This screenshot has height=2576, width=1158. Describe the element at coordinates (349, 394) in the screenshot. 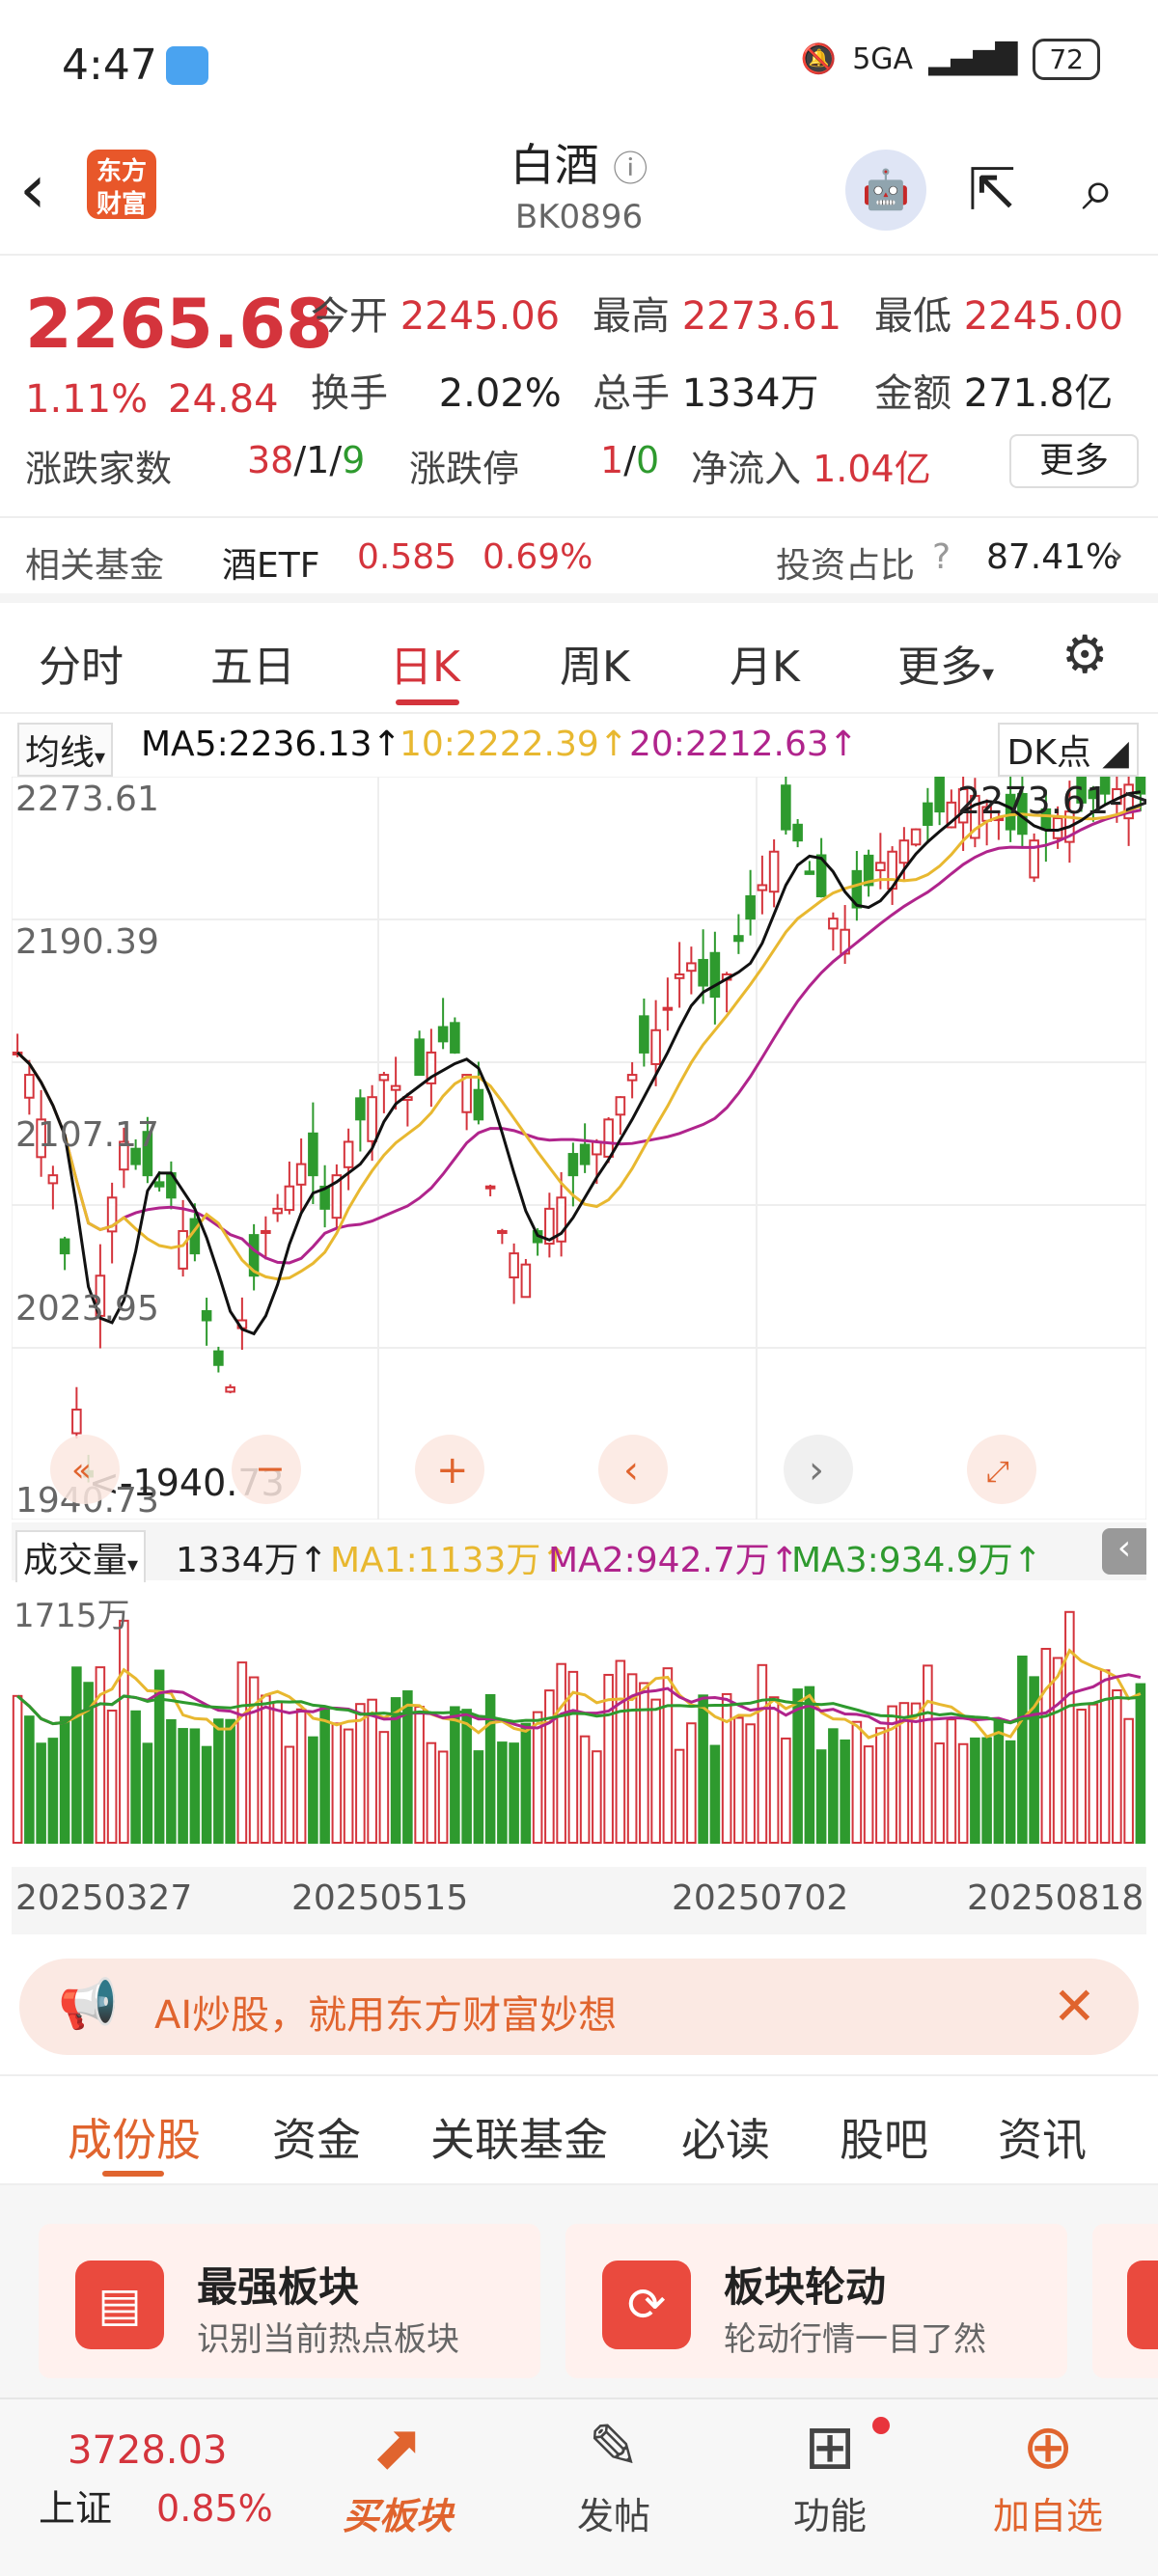

I see `turnover-label: 换手` at that location.